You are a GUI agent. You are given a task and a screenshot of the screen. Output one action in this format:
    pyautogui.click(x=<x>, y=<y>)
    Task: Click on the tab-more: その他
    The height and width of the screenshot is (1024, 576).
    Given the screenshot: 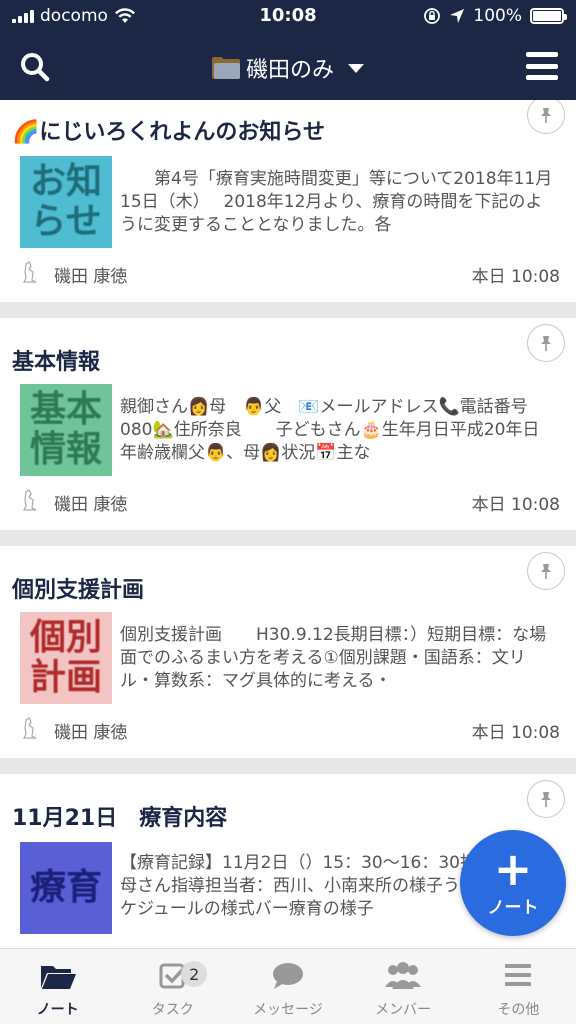 What is the action you would take?
    pyautogui.click(x=518, y=986)
    